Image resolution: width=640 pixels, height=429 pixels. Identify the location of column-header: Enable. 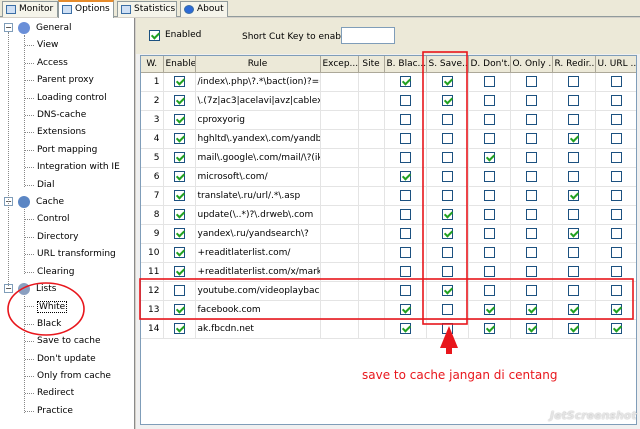
(179, 64).